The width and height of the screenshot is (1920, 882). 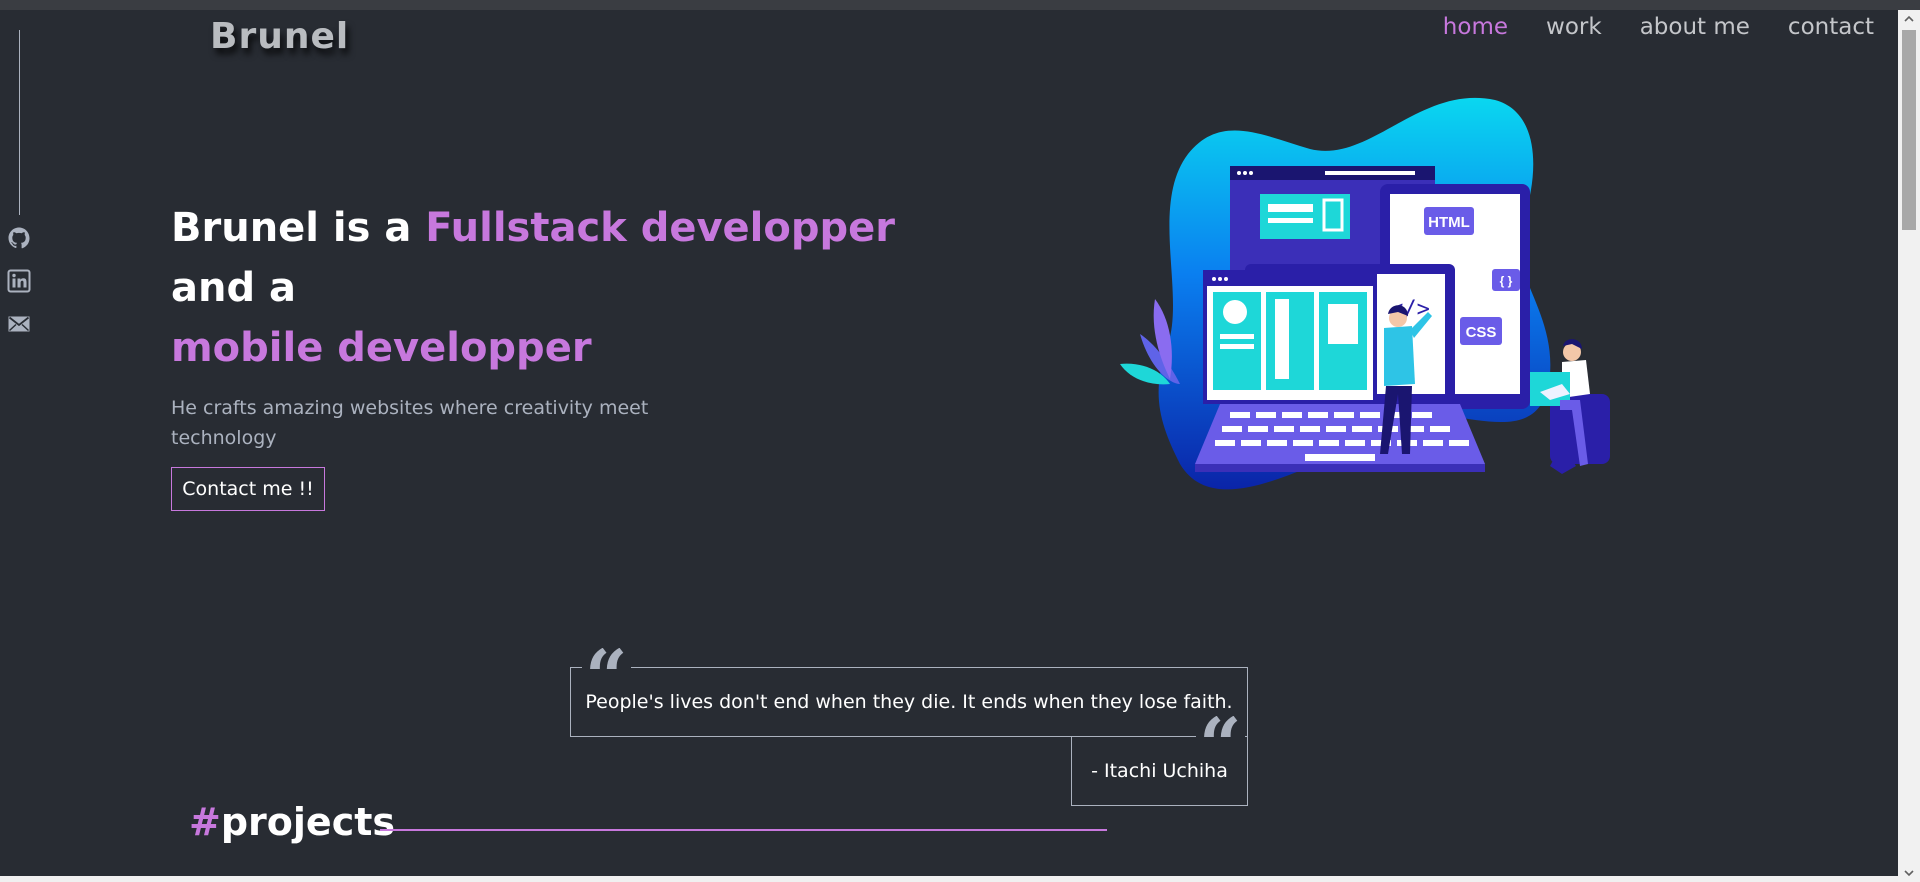 What do you see at coordinates (660, 228) in the screenshot?
I see `hero-title-accent-1: Fullstack developper` at bounding box center [660, 228].